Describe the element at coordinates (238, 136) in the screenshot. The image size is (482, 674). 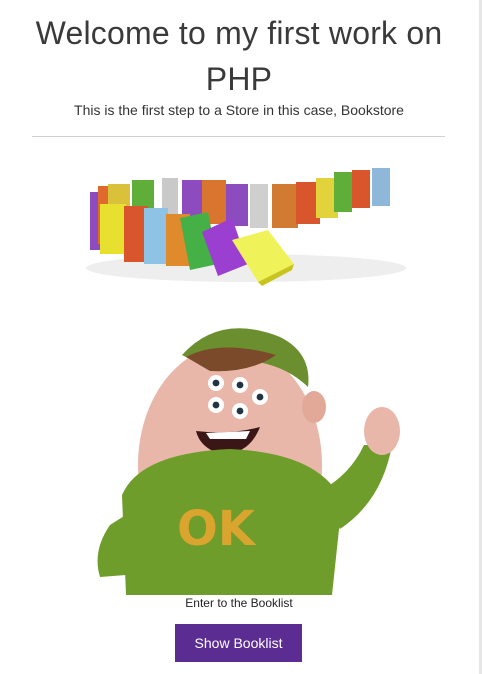
I see `divider` at that location.